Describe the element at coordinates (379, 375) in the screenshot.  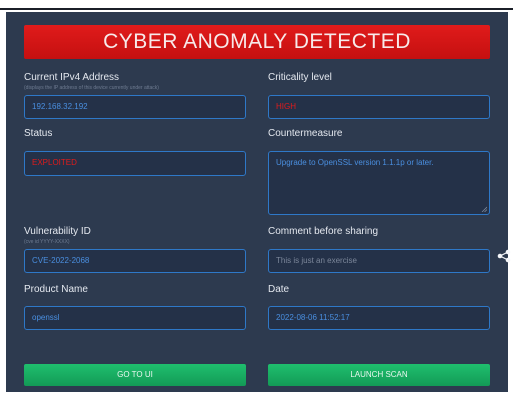
I see `launch-scan-button: LAUNCH SCAN` at that location.